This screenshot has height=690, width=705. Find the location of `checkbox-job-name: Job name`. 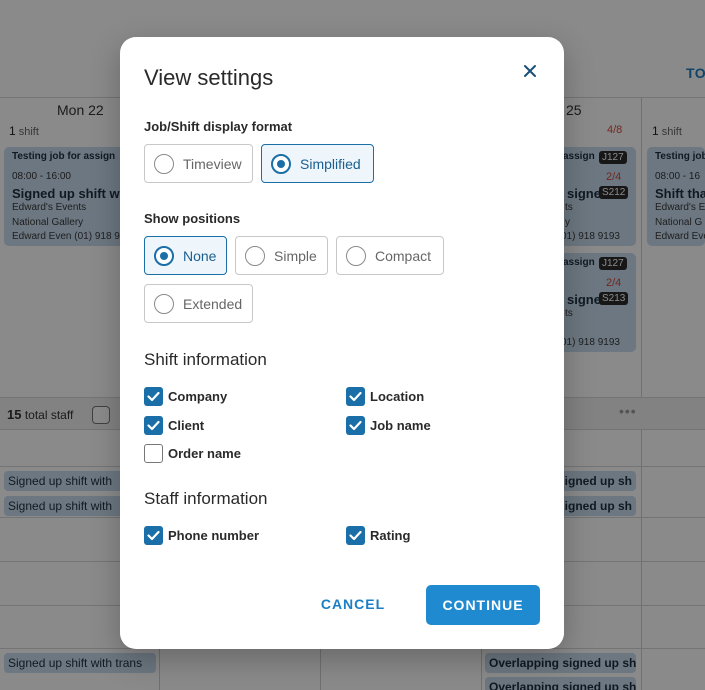

checkbox-job-name: Job name is located at coordinates (416, 426).